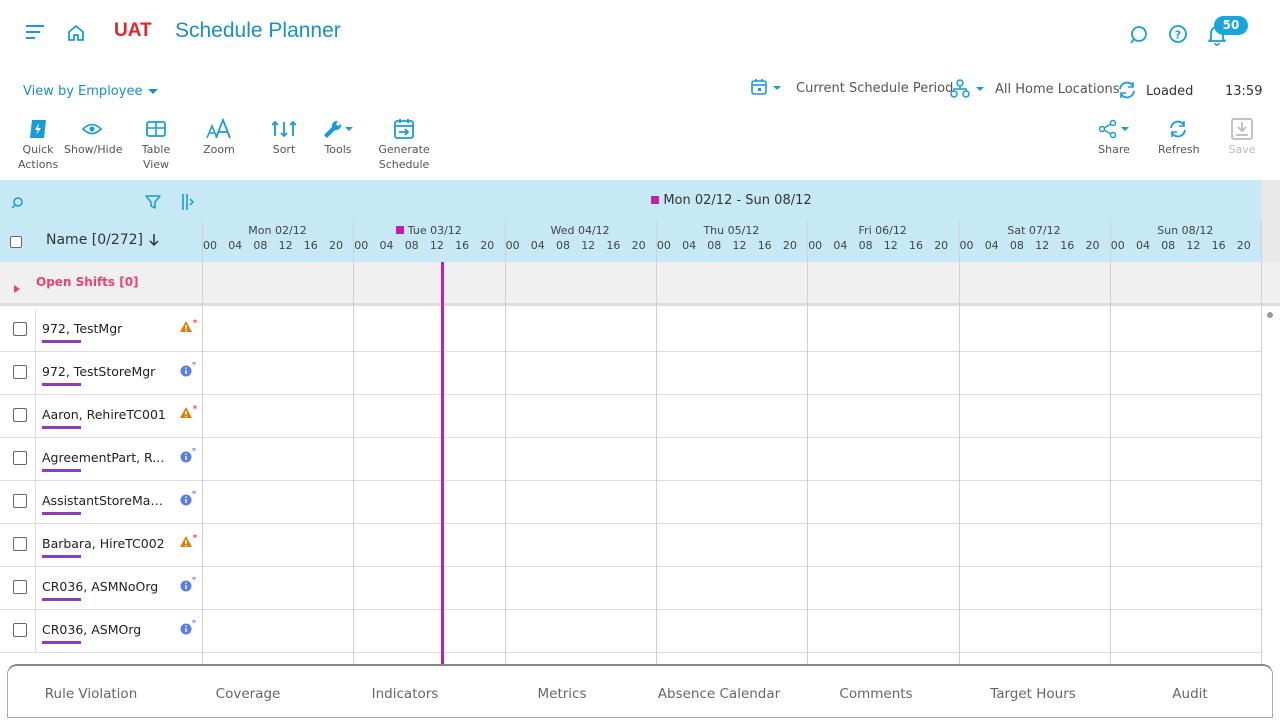 The height and width of the screenshot is (720, 1280). What do you see at coordinates (630, 330) in the screenshot?
I see `table-row: 972, TestMgr *` at bounding box center [630, 330].